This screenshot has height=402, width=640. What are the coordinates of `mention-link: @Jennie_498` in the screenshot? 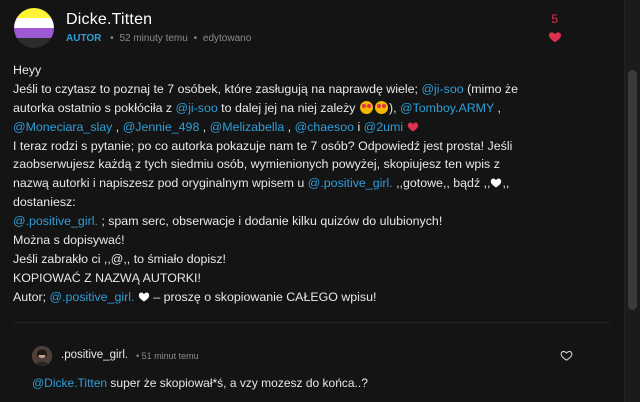 It's located at (161, 127).